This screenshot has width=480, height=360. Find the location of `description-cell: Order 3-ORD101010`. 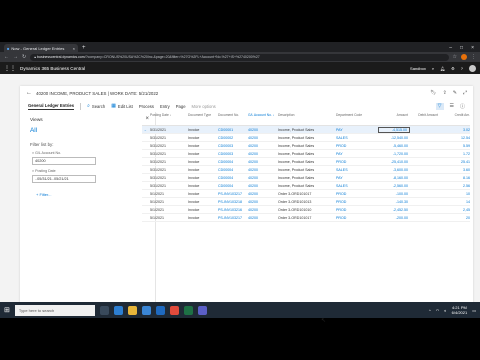

description-cell: Order 3-ORD101010 is located at coordinates (307, 210).